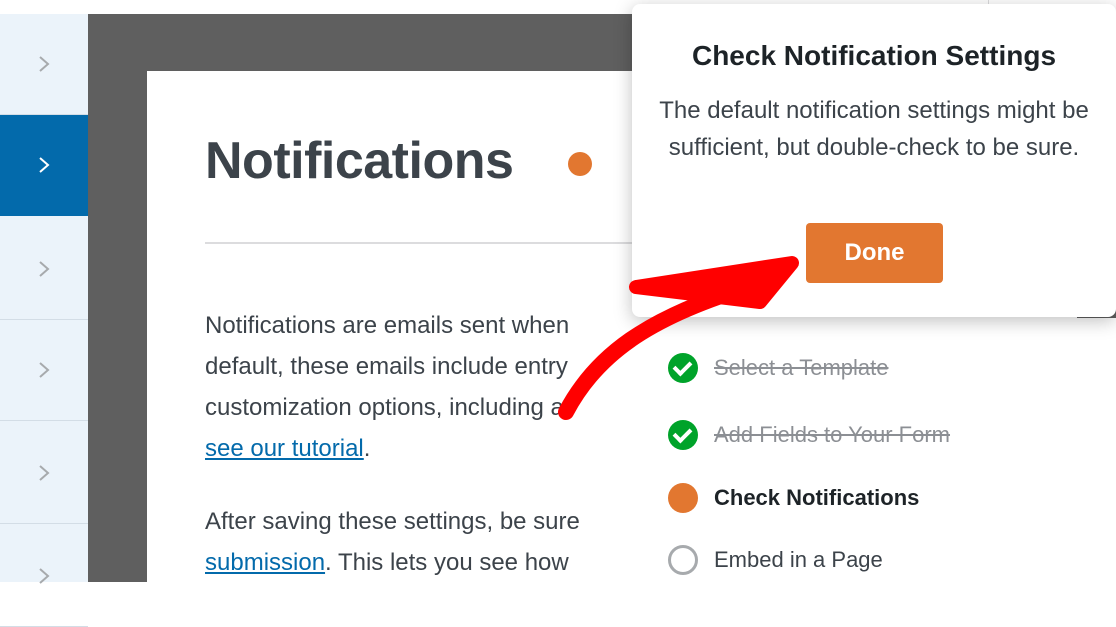 The image size is (1116, 627). Describe the element at coordinates (367, 448) in the screenshot. I see `intro-period: .` at that location.